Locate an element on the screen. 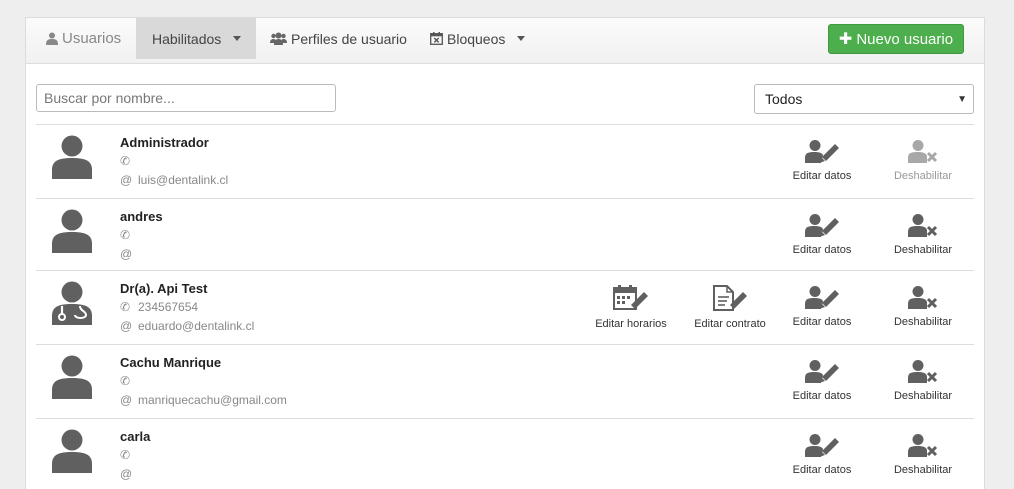  edit-schedule-button: Editar horarios is located at coordinates (631, 307).